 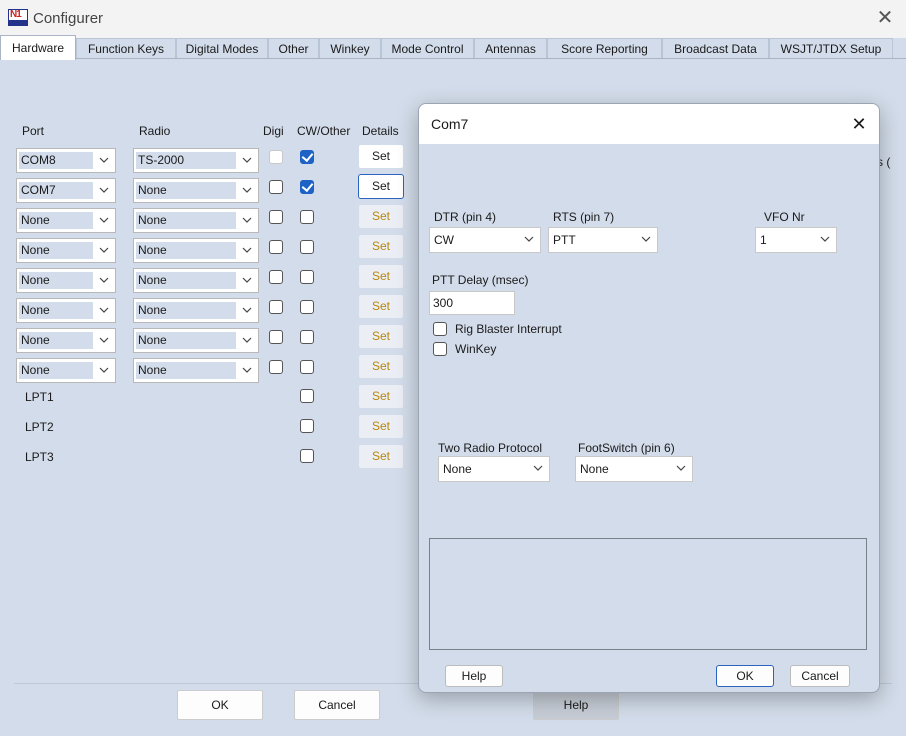 What do you see at coordinates (222, 48) in the screenshot?
I see `tab-digital-modes: Digital Modes` at bounding box center [222, 48].